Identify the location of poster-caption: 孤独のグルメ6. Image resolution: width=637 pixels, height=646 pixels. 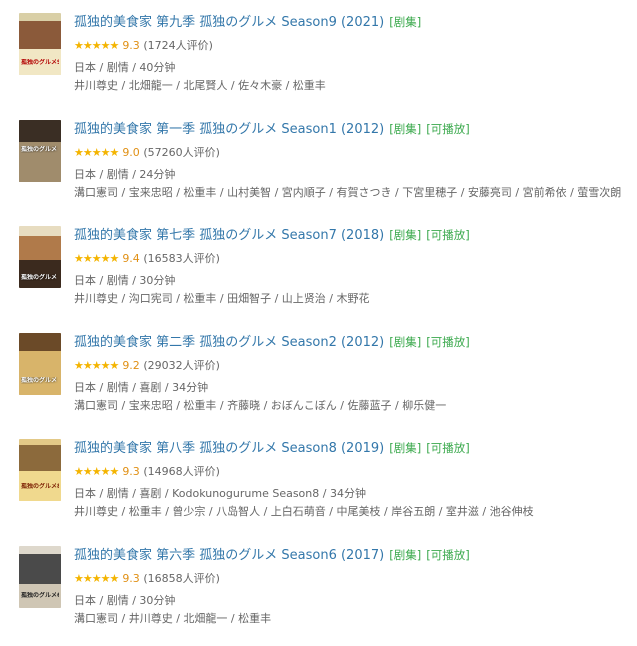
(40, 595).